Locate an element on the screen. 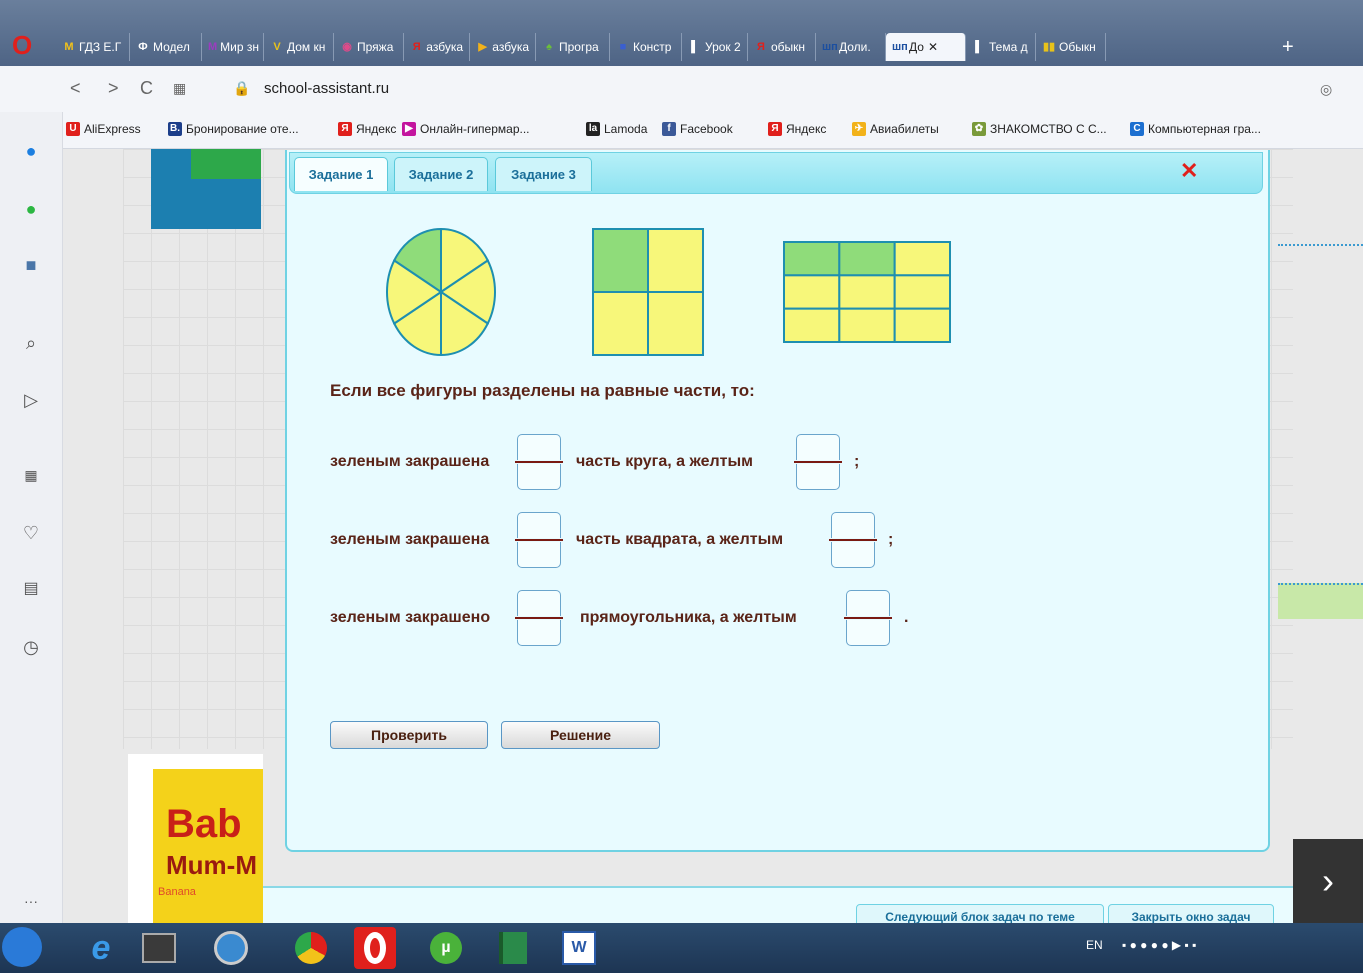  bookmark-item: U AliExpress is located at coordinates (103, 129).